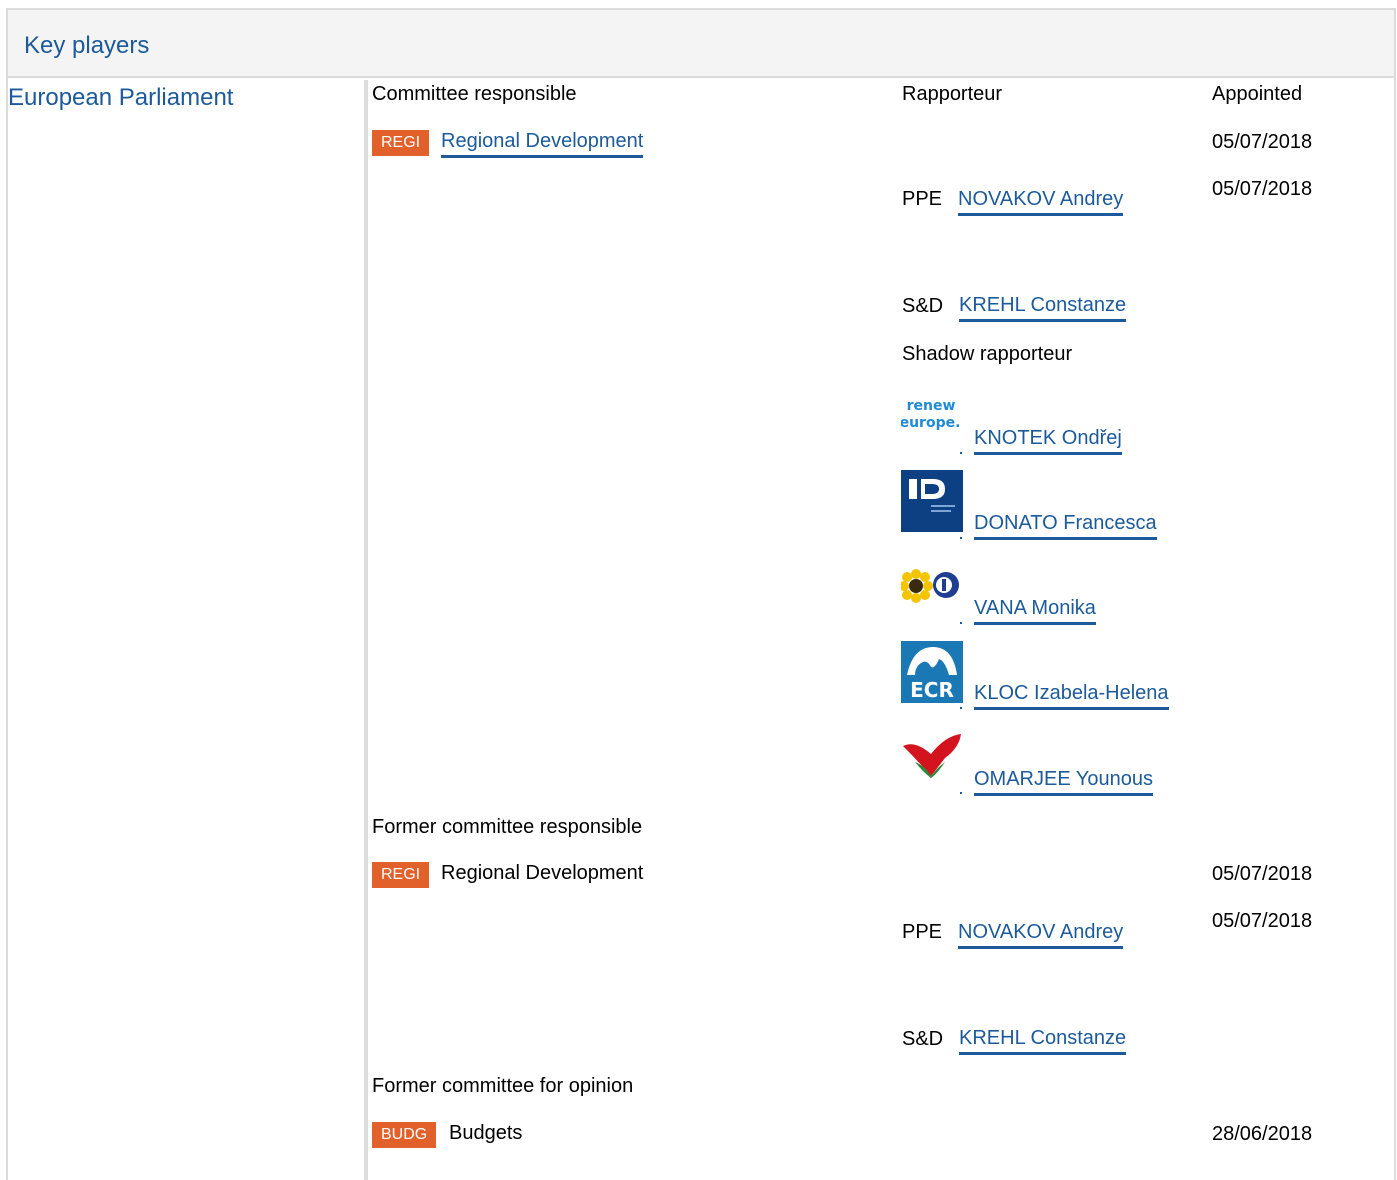 The image size is (1397, 1180). I want to click on renew-europe-logo: renew europe., so click(930, 417).